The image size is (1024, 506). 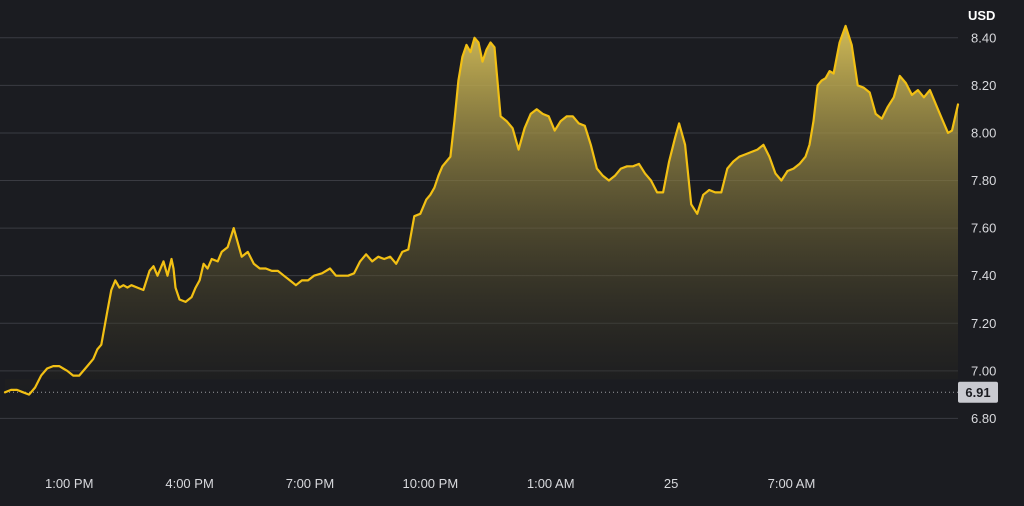 What do you see at coordinates (982, 217) in the screenshot?
I see `y-axis: USD 8.40 8.20 8.00 7.80 7.60 7.40 7.20 7.00 6.80` at bounding box center [982, 217].